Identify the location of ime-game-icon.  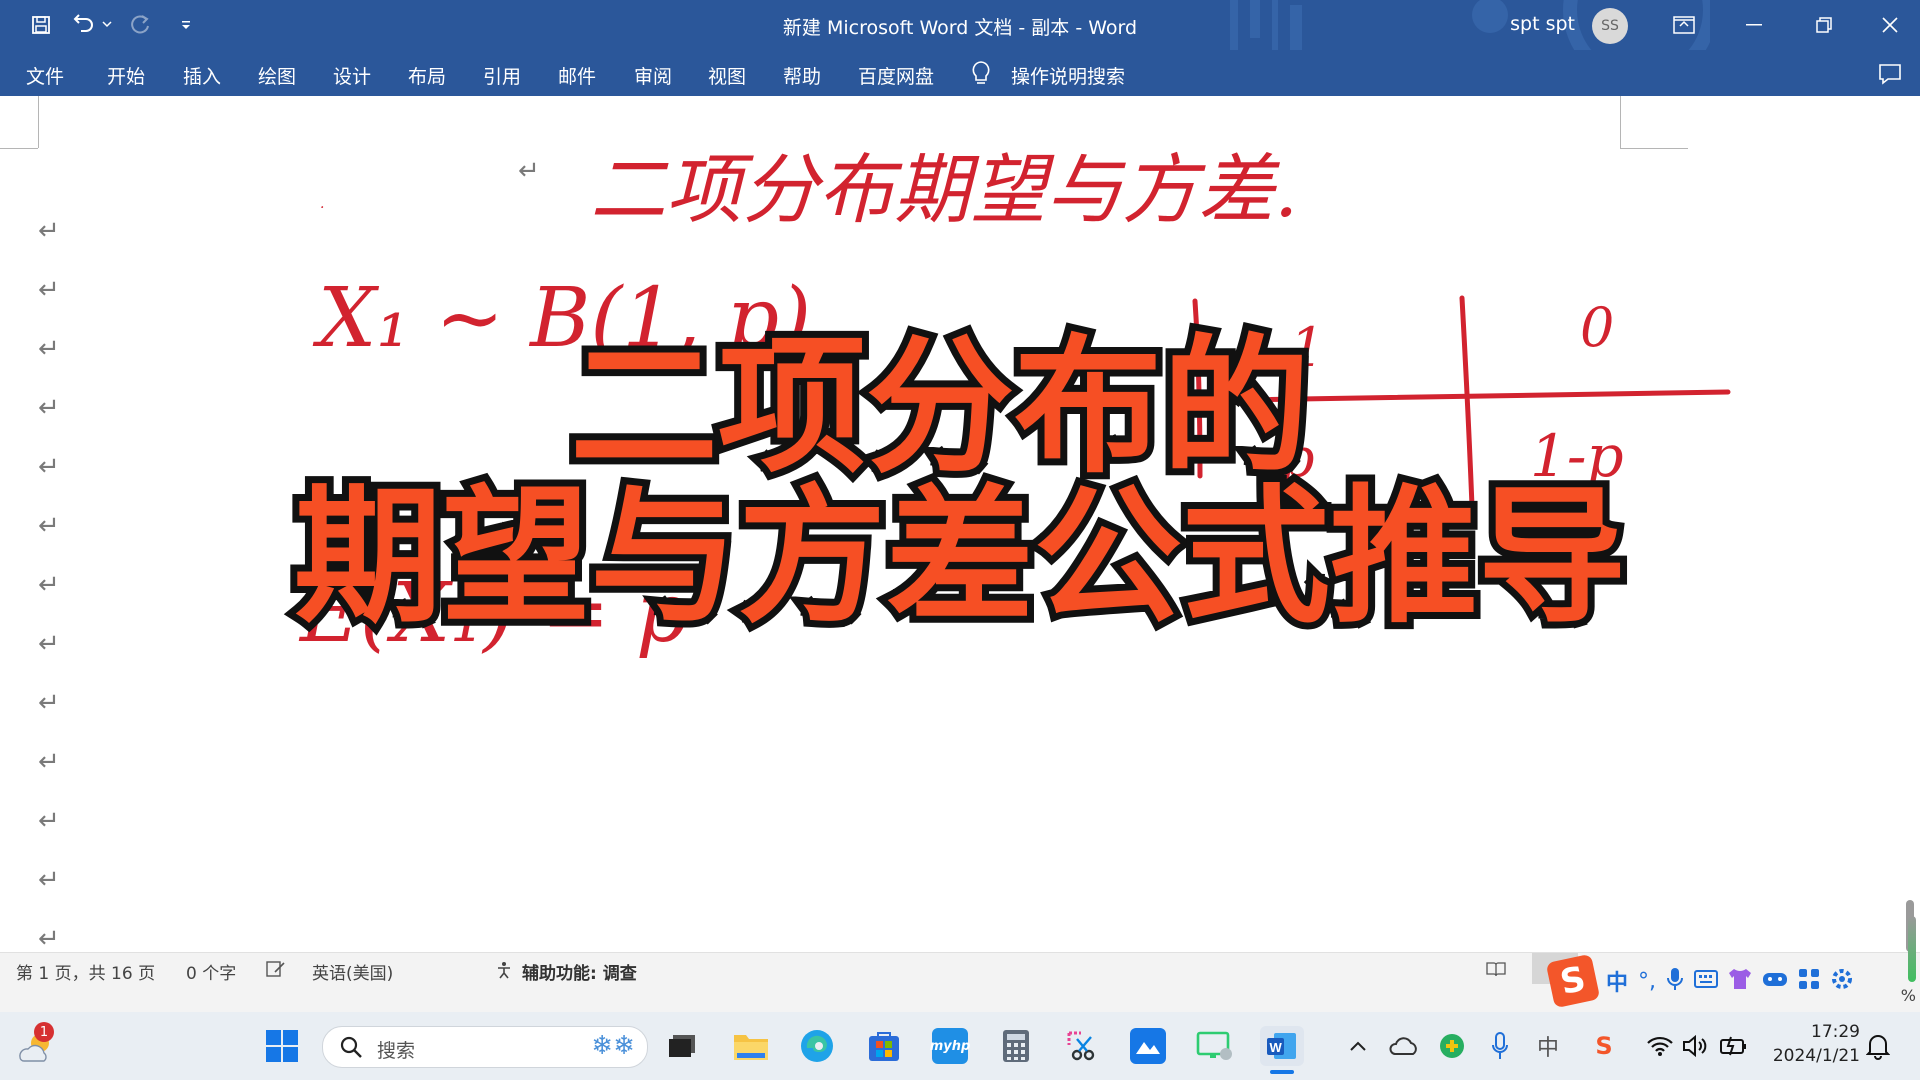
(1775, 981).